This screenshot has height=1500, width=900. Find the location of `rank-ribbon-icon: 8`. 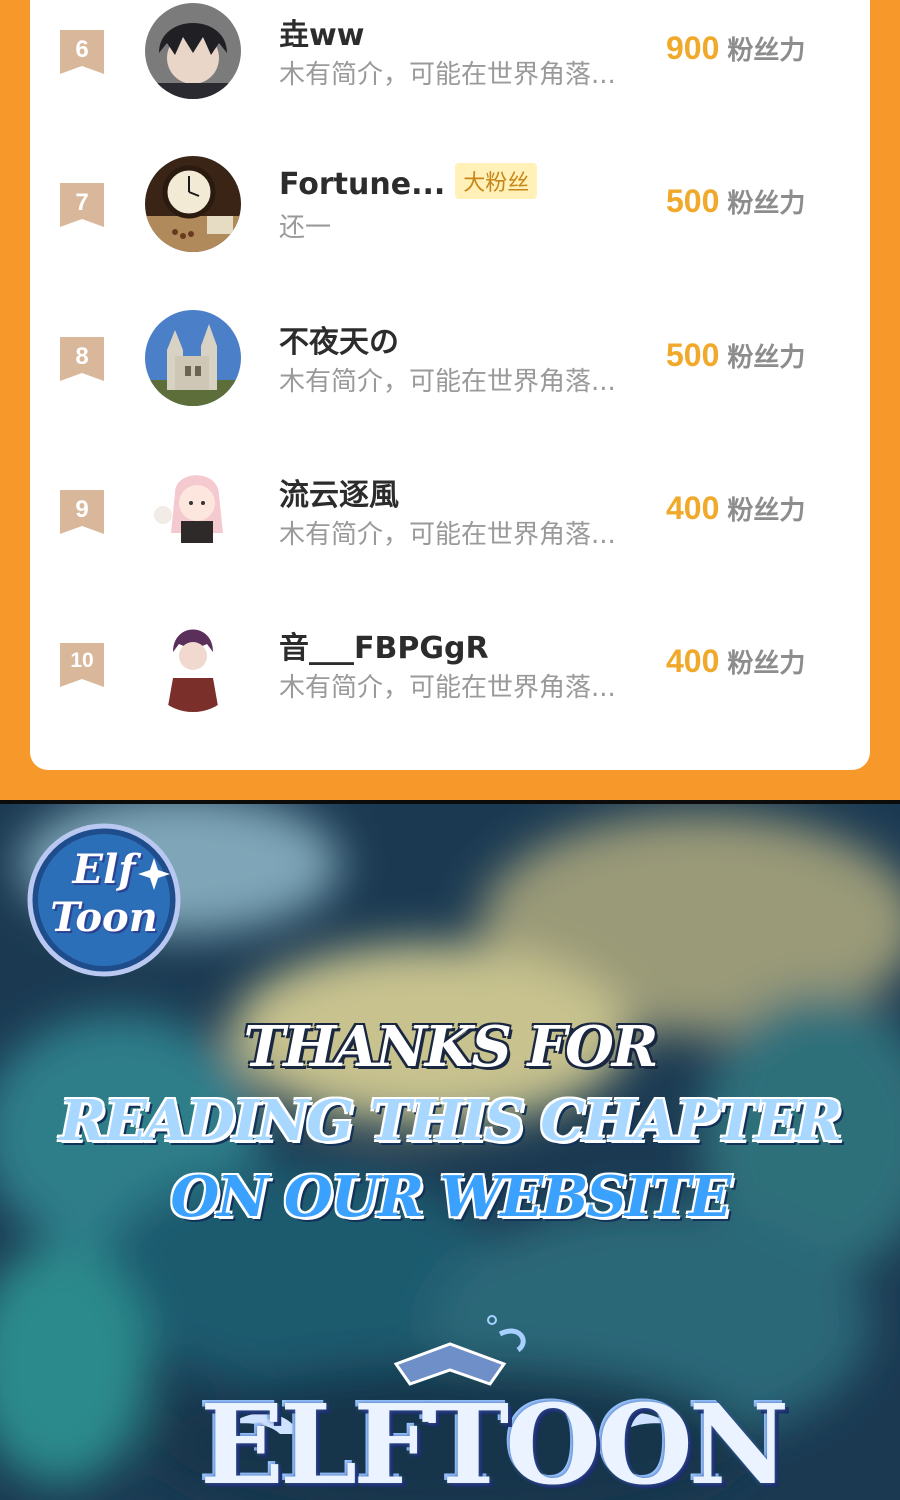

rank-ribbon-icon: 8 is located at coordinates (82, 359).